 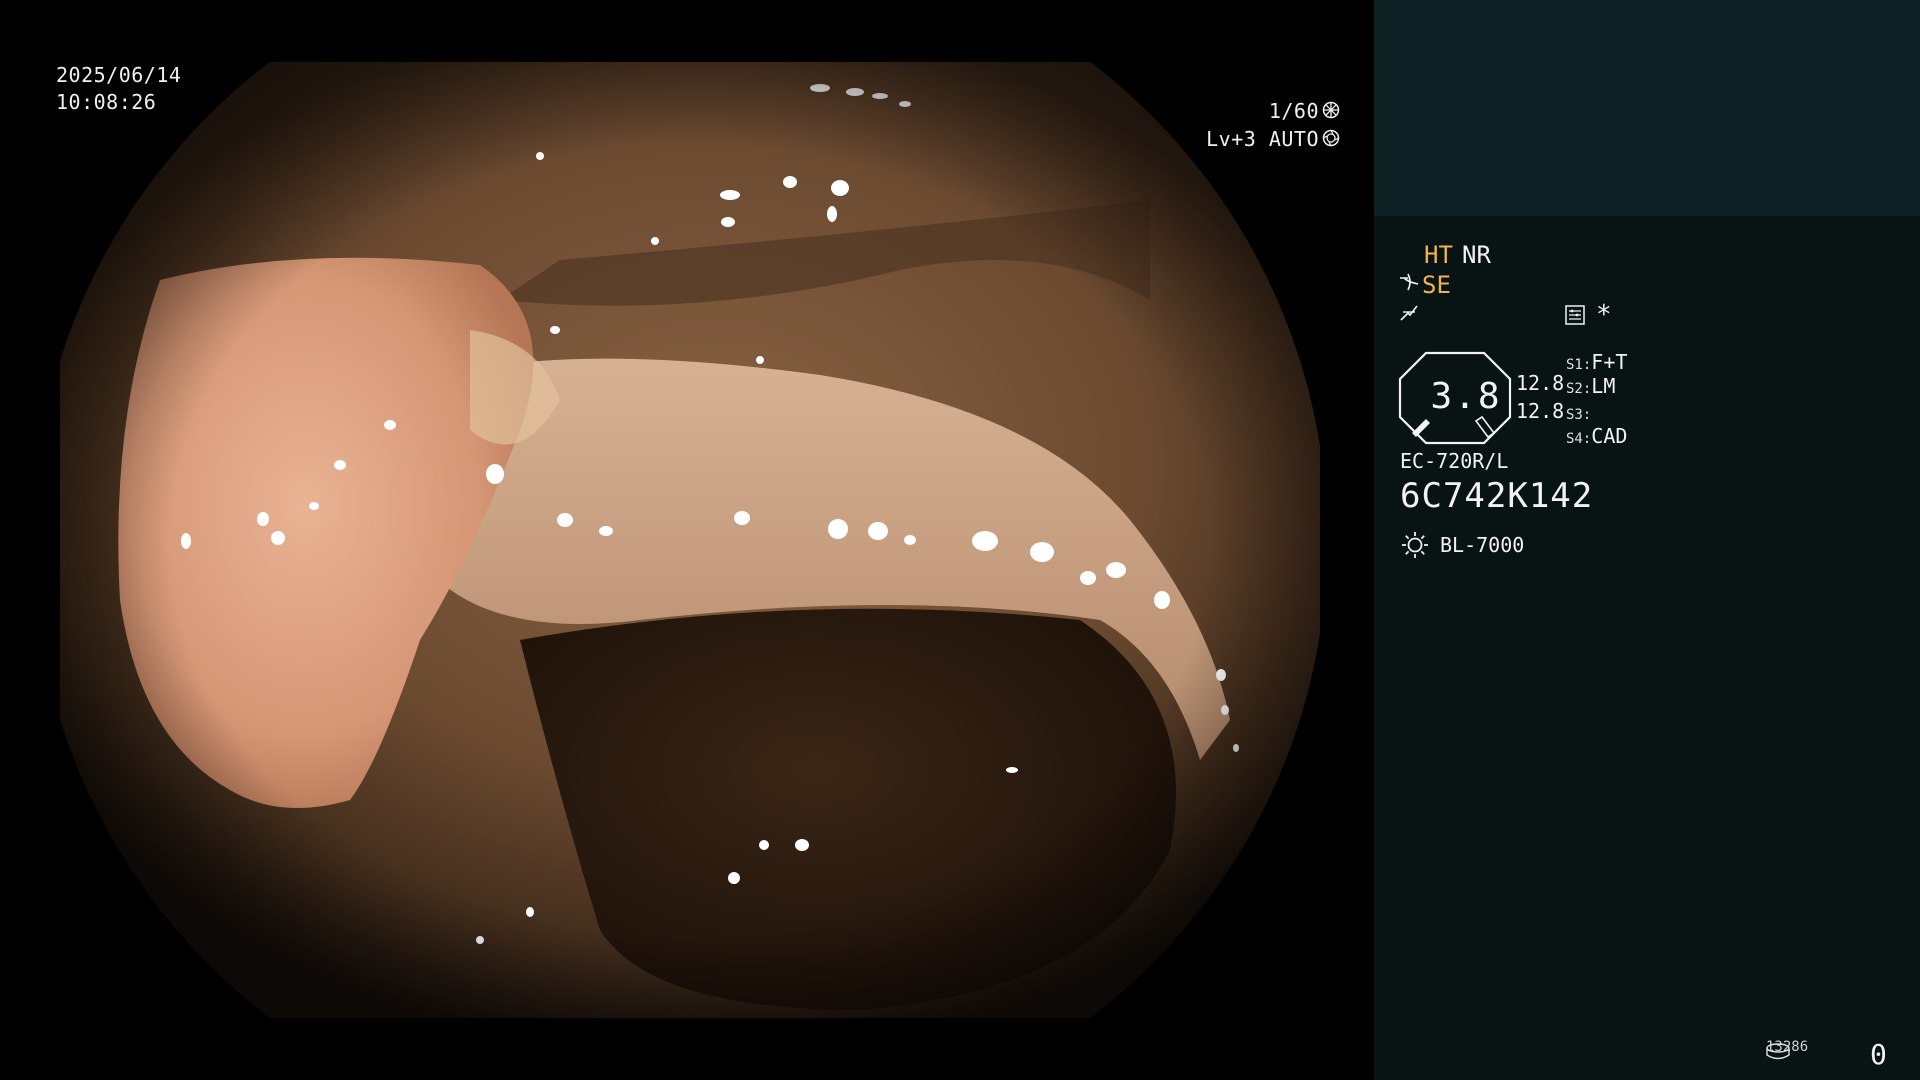 I want to click on corner-counter: 0, so click(x=1878, y=1054).